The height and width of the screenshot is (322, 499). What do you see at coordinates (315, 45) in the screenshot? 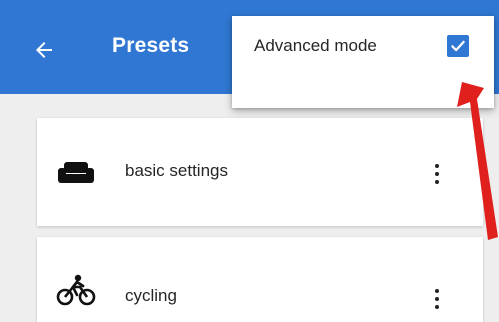
I see `menu-item-label: Advanced mode` at bounding box center [315, 45].